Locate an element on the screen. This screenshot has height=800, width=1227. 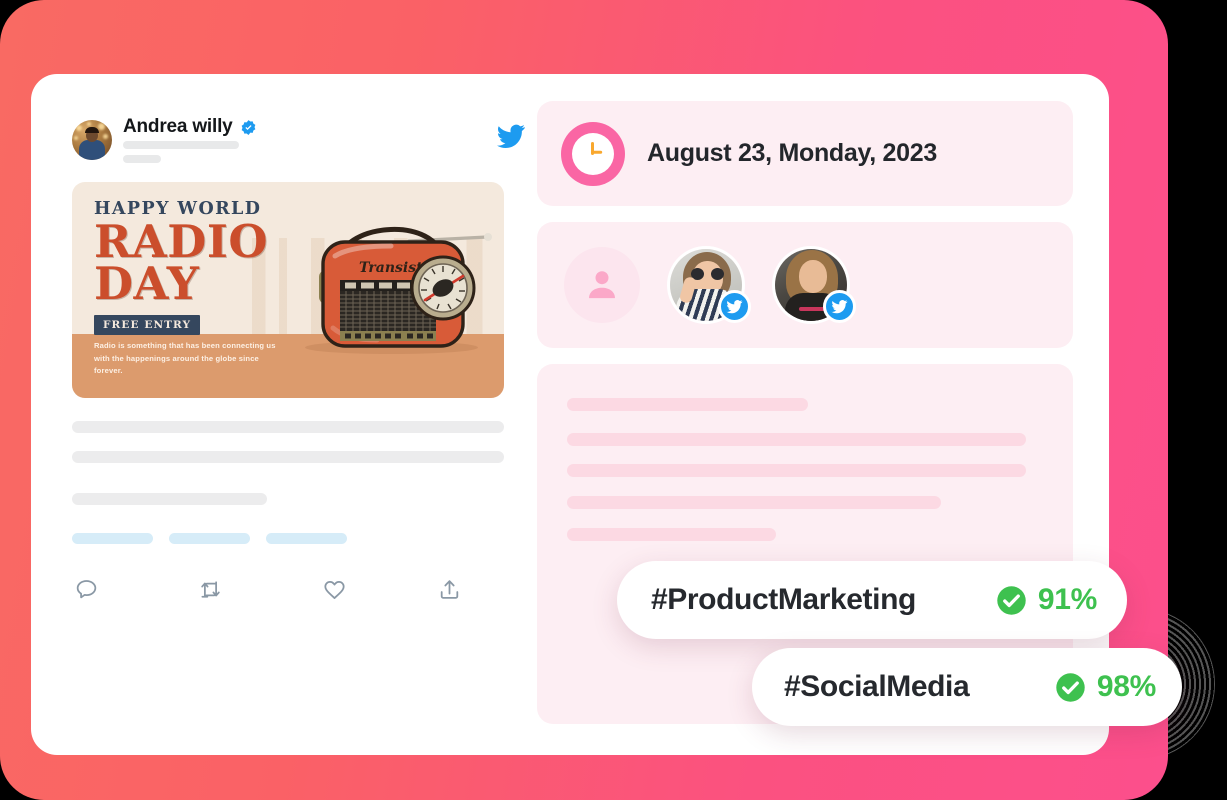
author-name: Andrea willy is located at coordinates (178, 126).